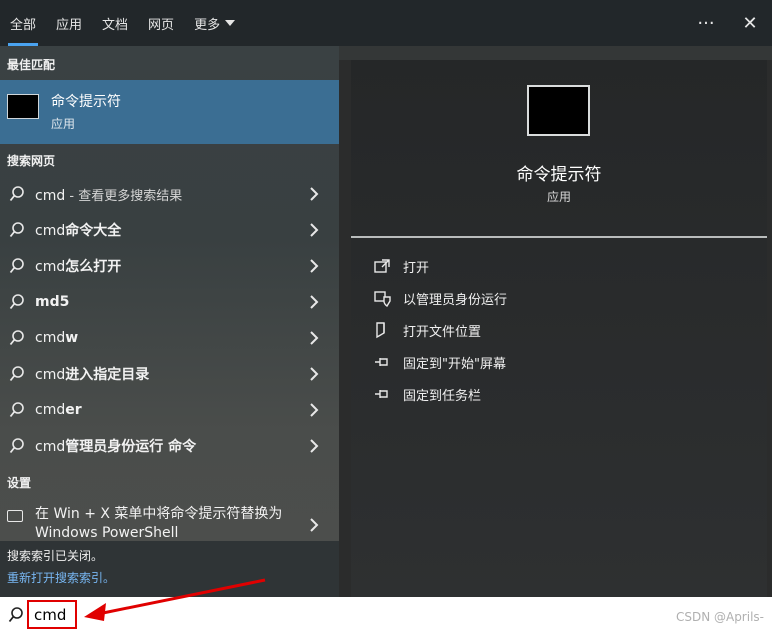 The height and width of the screenshot is (634, 772). What do you see at coordinates (73, 410) in the screenshot?
I see `web-result-suffix: er` at bounding box center [73, 410].